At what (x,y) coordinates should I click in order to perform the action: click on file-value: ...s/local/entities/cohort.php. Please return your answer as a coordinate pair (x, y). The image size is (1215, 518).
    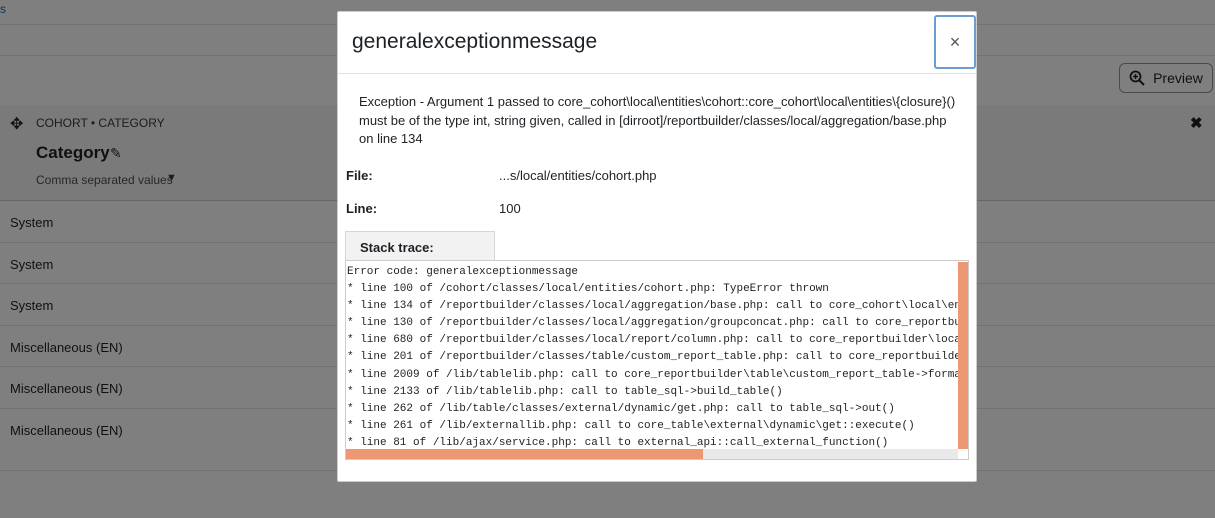
    Looking at the image, I should click on (578, 175).